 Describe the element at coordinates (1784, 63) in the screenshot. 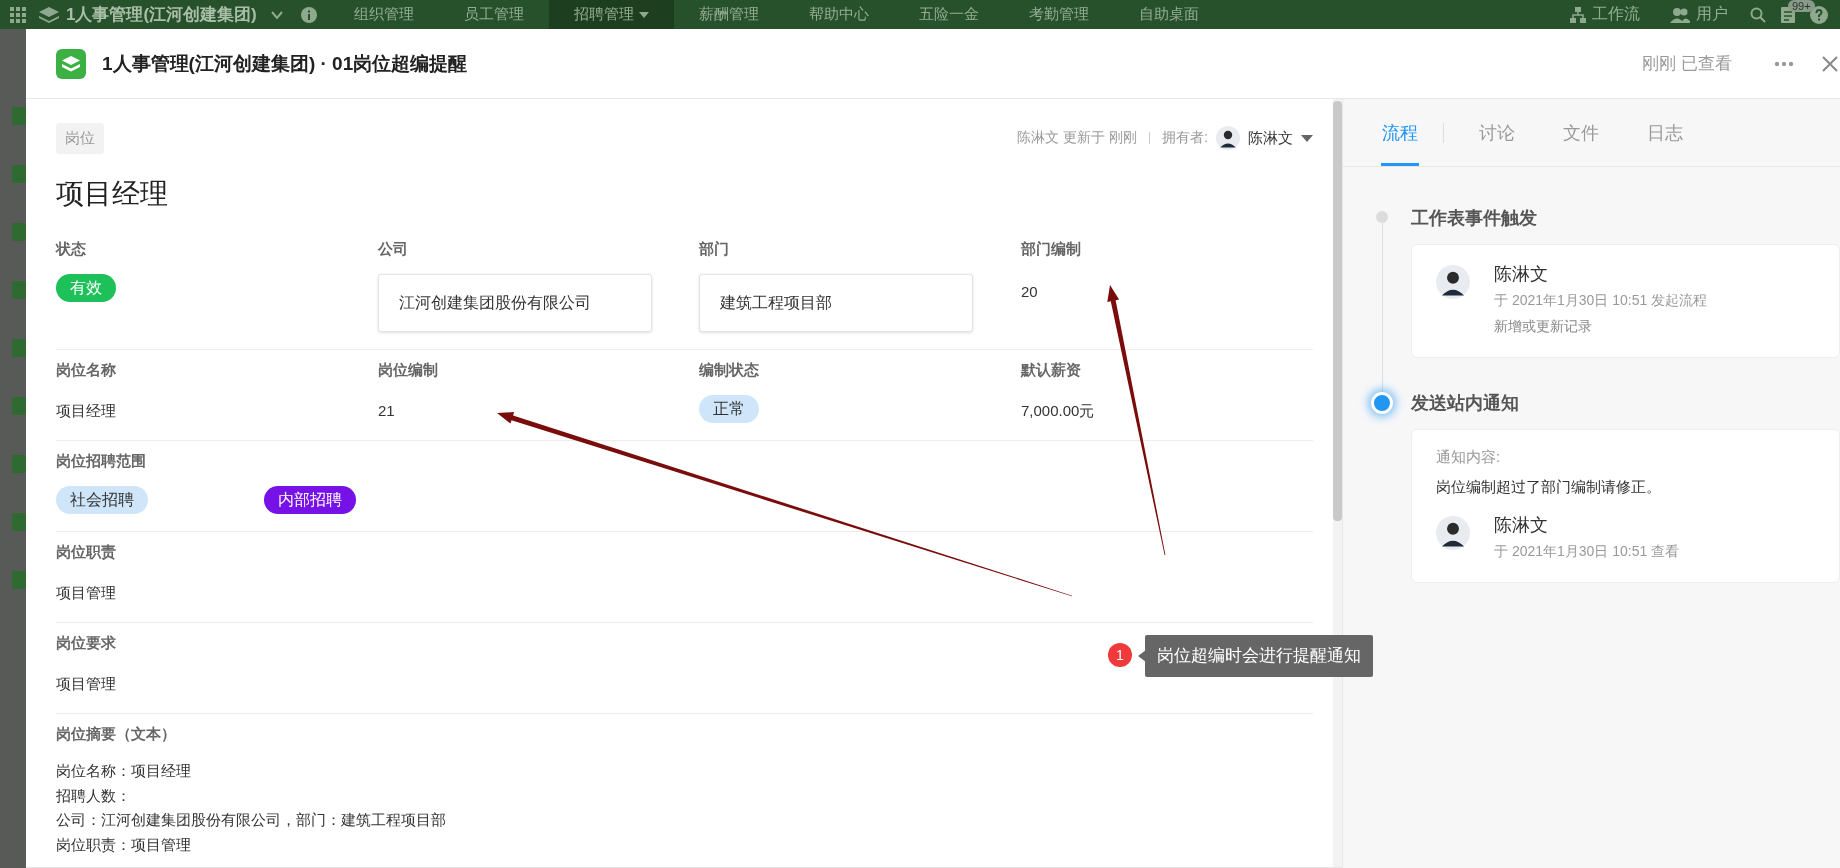

I see `more-icon` at that location.